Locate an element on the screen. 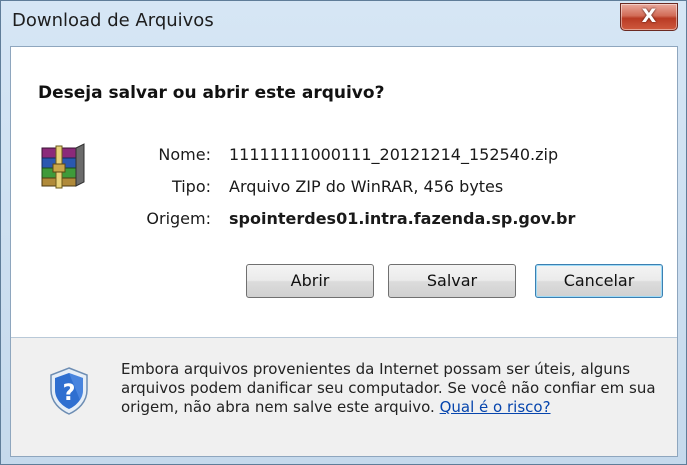 The image size is (687, 465). close-icon: X is located at coordinates (649, 16).